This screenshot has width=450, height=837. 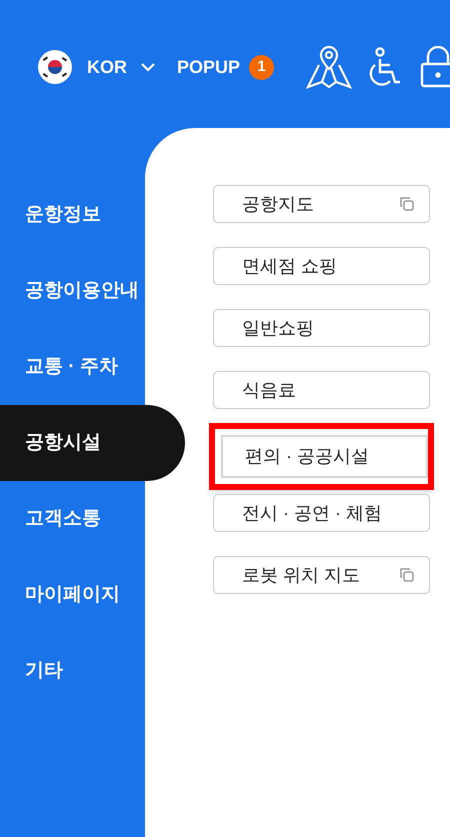 What do you see at coordinates (72, 215) in the screenshot?
I see `nav-item: 운항정보` at bounding box center [72, 215].